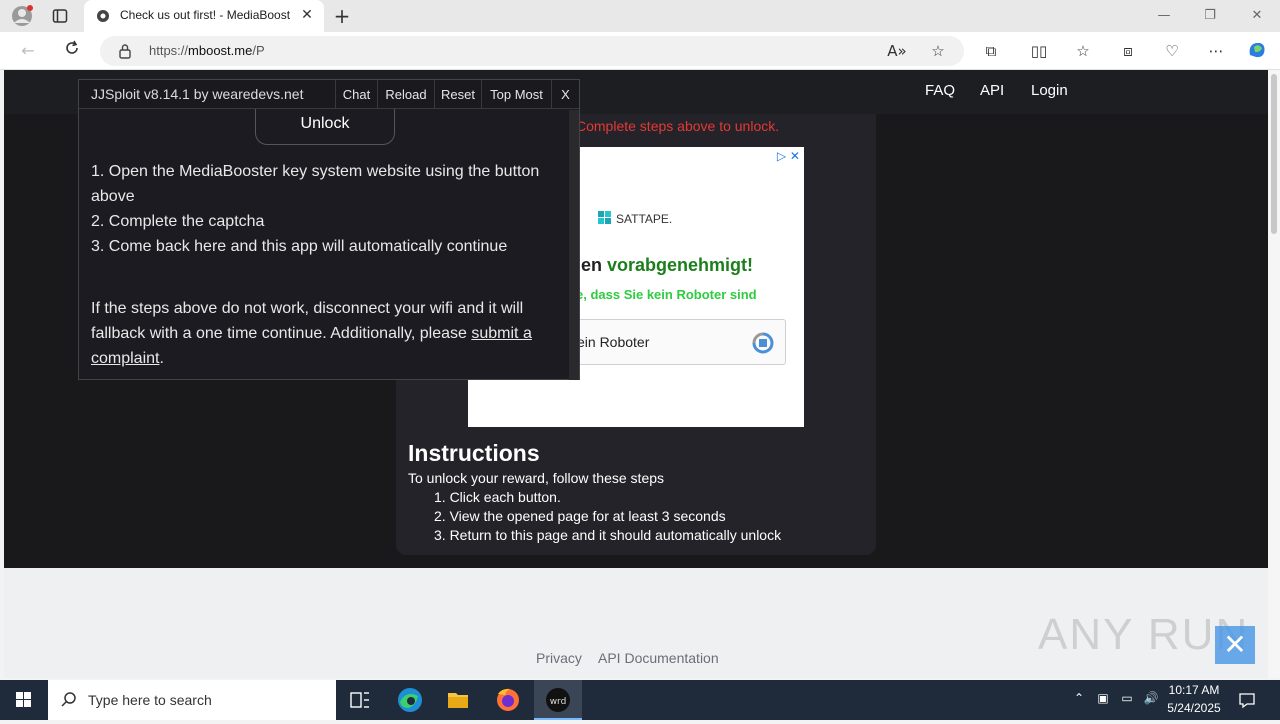 The image size is (1280, 724). I want to click on jjsploit-taskbar-icon: wrd, so click(558, 700).